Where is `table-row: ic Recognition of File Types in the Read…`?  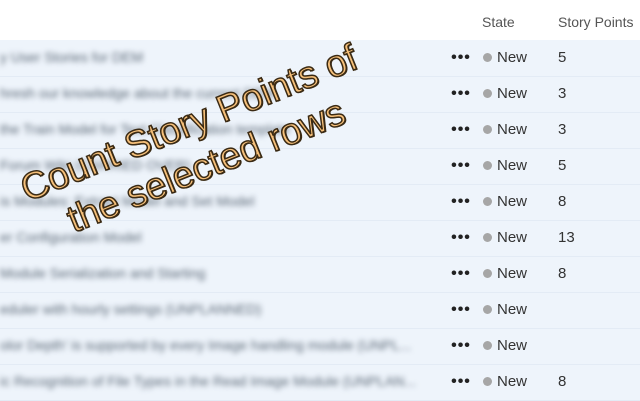
table-row: ic Recognition of File Types in the Read… is located at coordinates (320, 382).